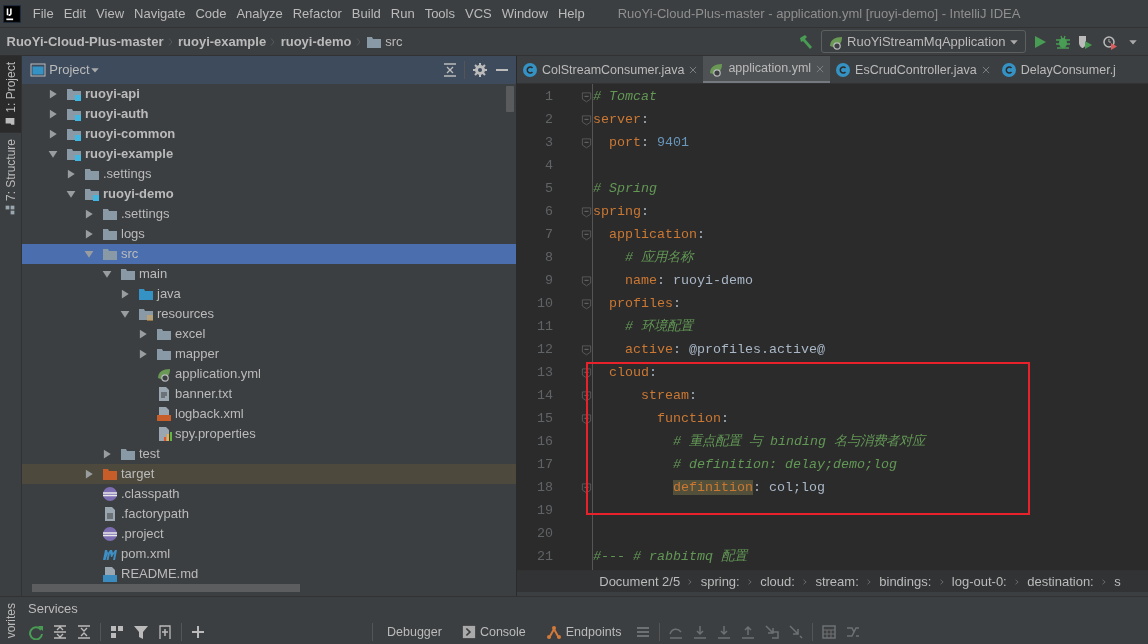 Image resolution: width=1148 pixels, height=644 pixels. I want to click on editor-tab: EsCrudController.java, so click(913, 69).